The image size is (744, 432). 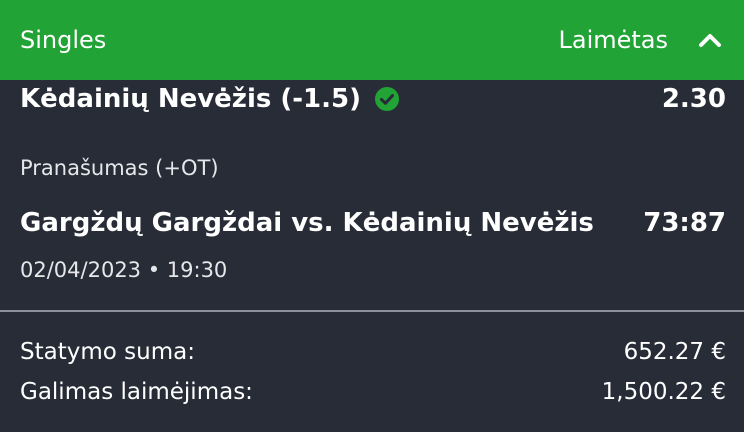 I want to click on selection: Kėdainių Nevėžis (-1.5), so click(x=209, y=99).